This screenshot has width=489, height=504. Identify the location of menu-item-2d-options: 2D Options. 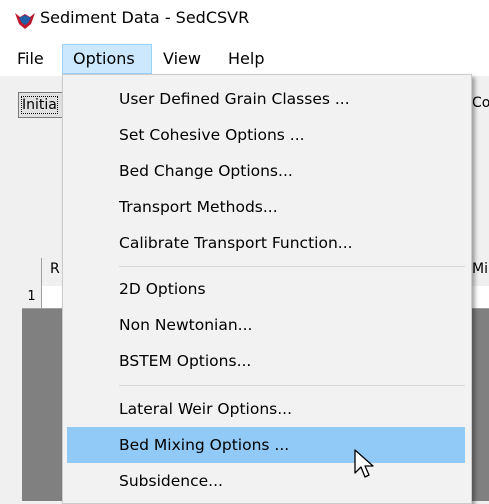
(266, 289).